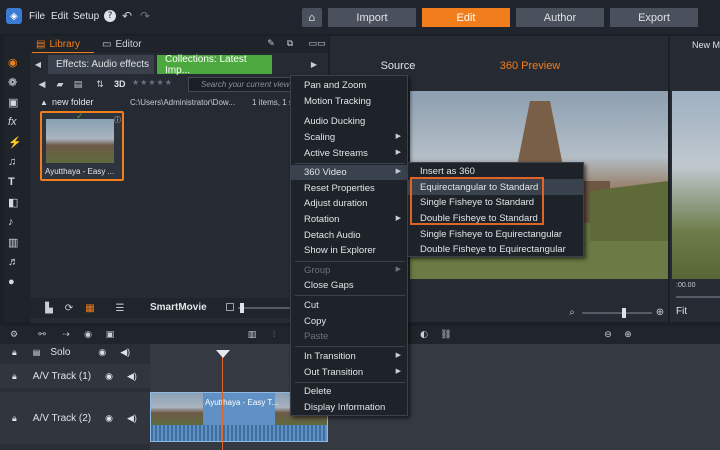  What do you see at coordinates (349, 356) in the screenshot?
I see `menu-item-in-transition: In Transition ▶` at bounding box center [349, 356].